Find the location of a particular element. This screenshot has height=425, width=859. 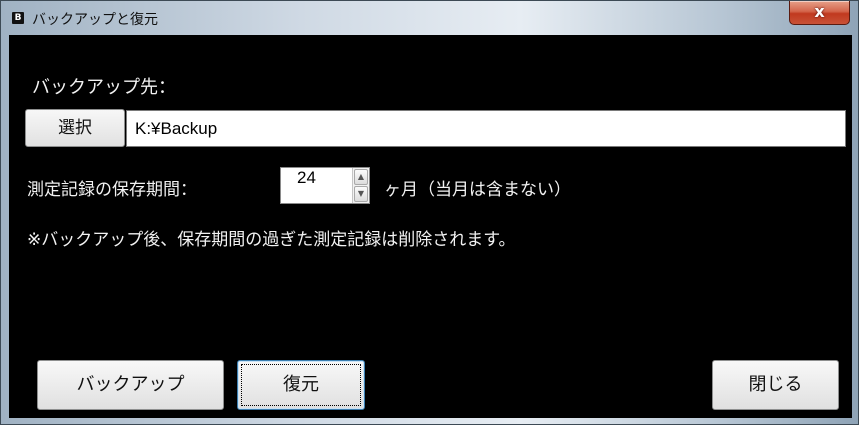

spinner-arrows: ▲ ▼ is located at coordinates (360, 185).